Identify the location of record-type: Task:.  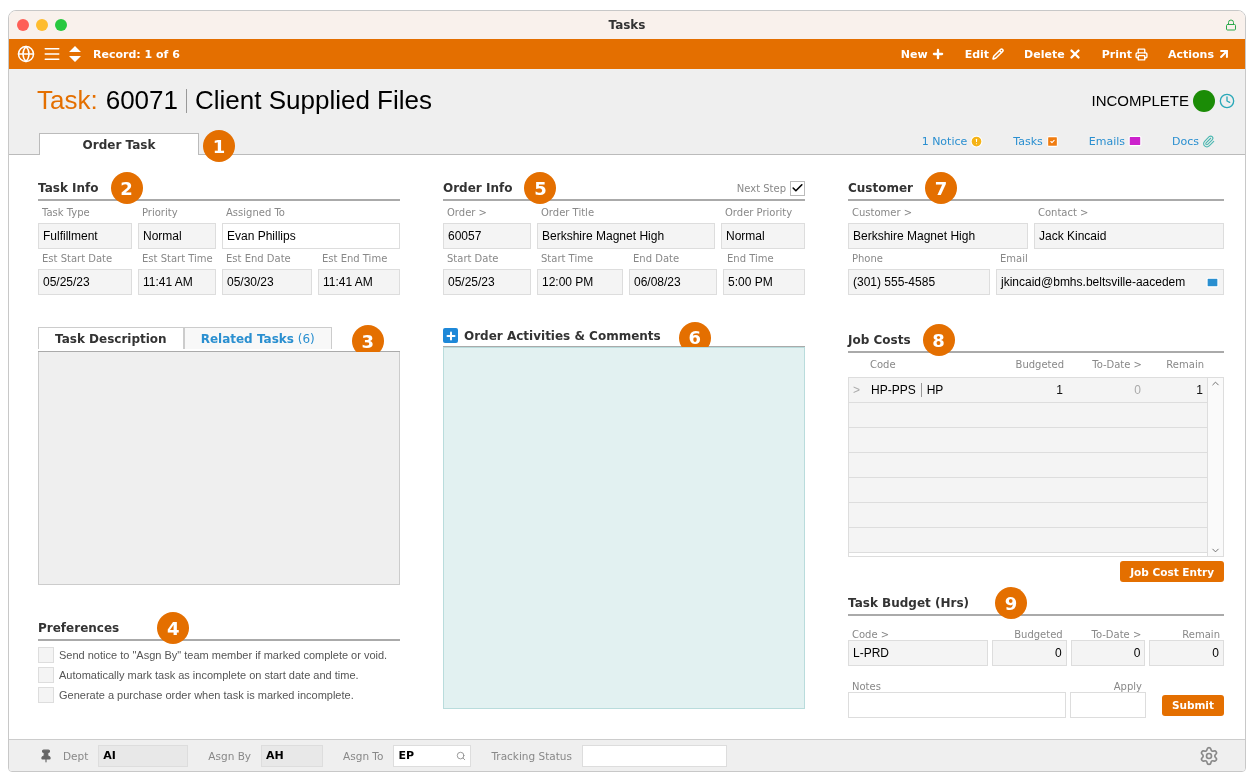
(67, 100).